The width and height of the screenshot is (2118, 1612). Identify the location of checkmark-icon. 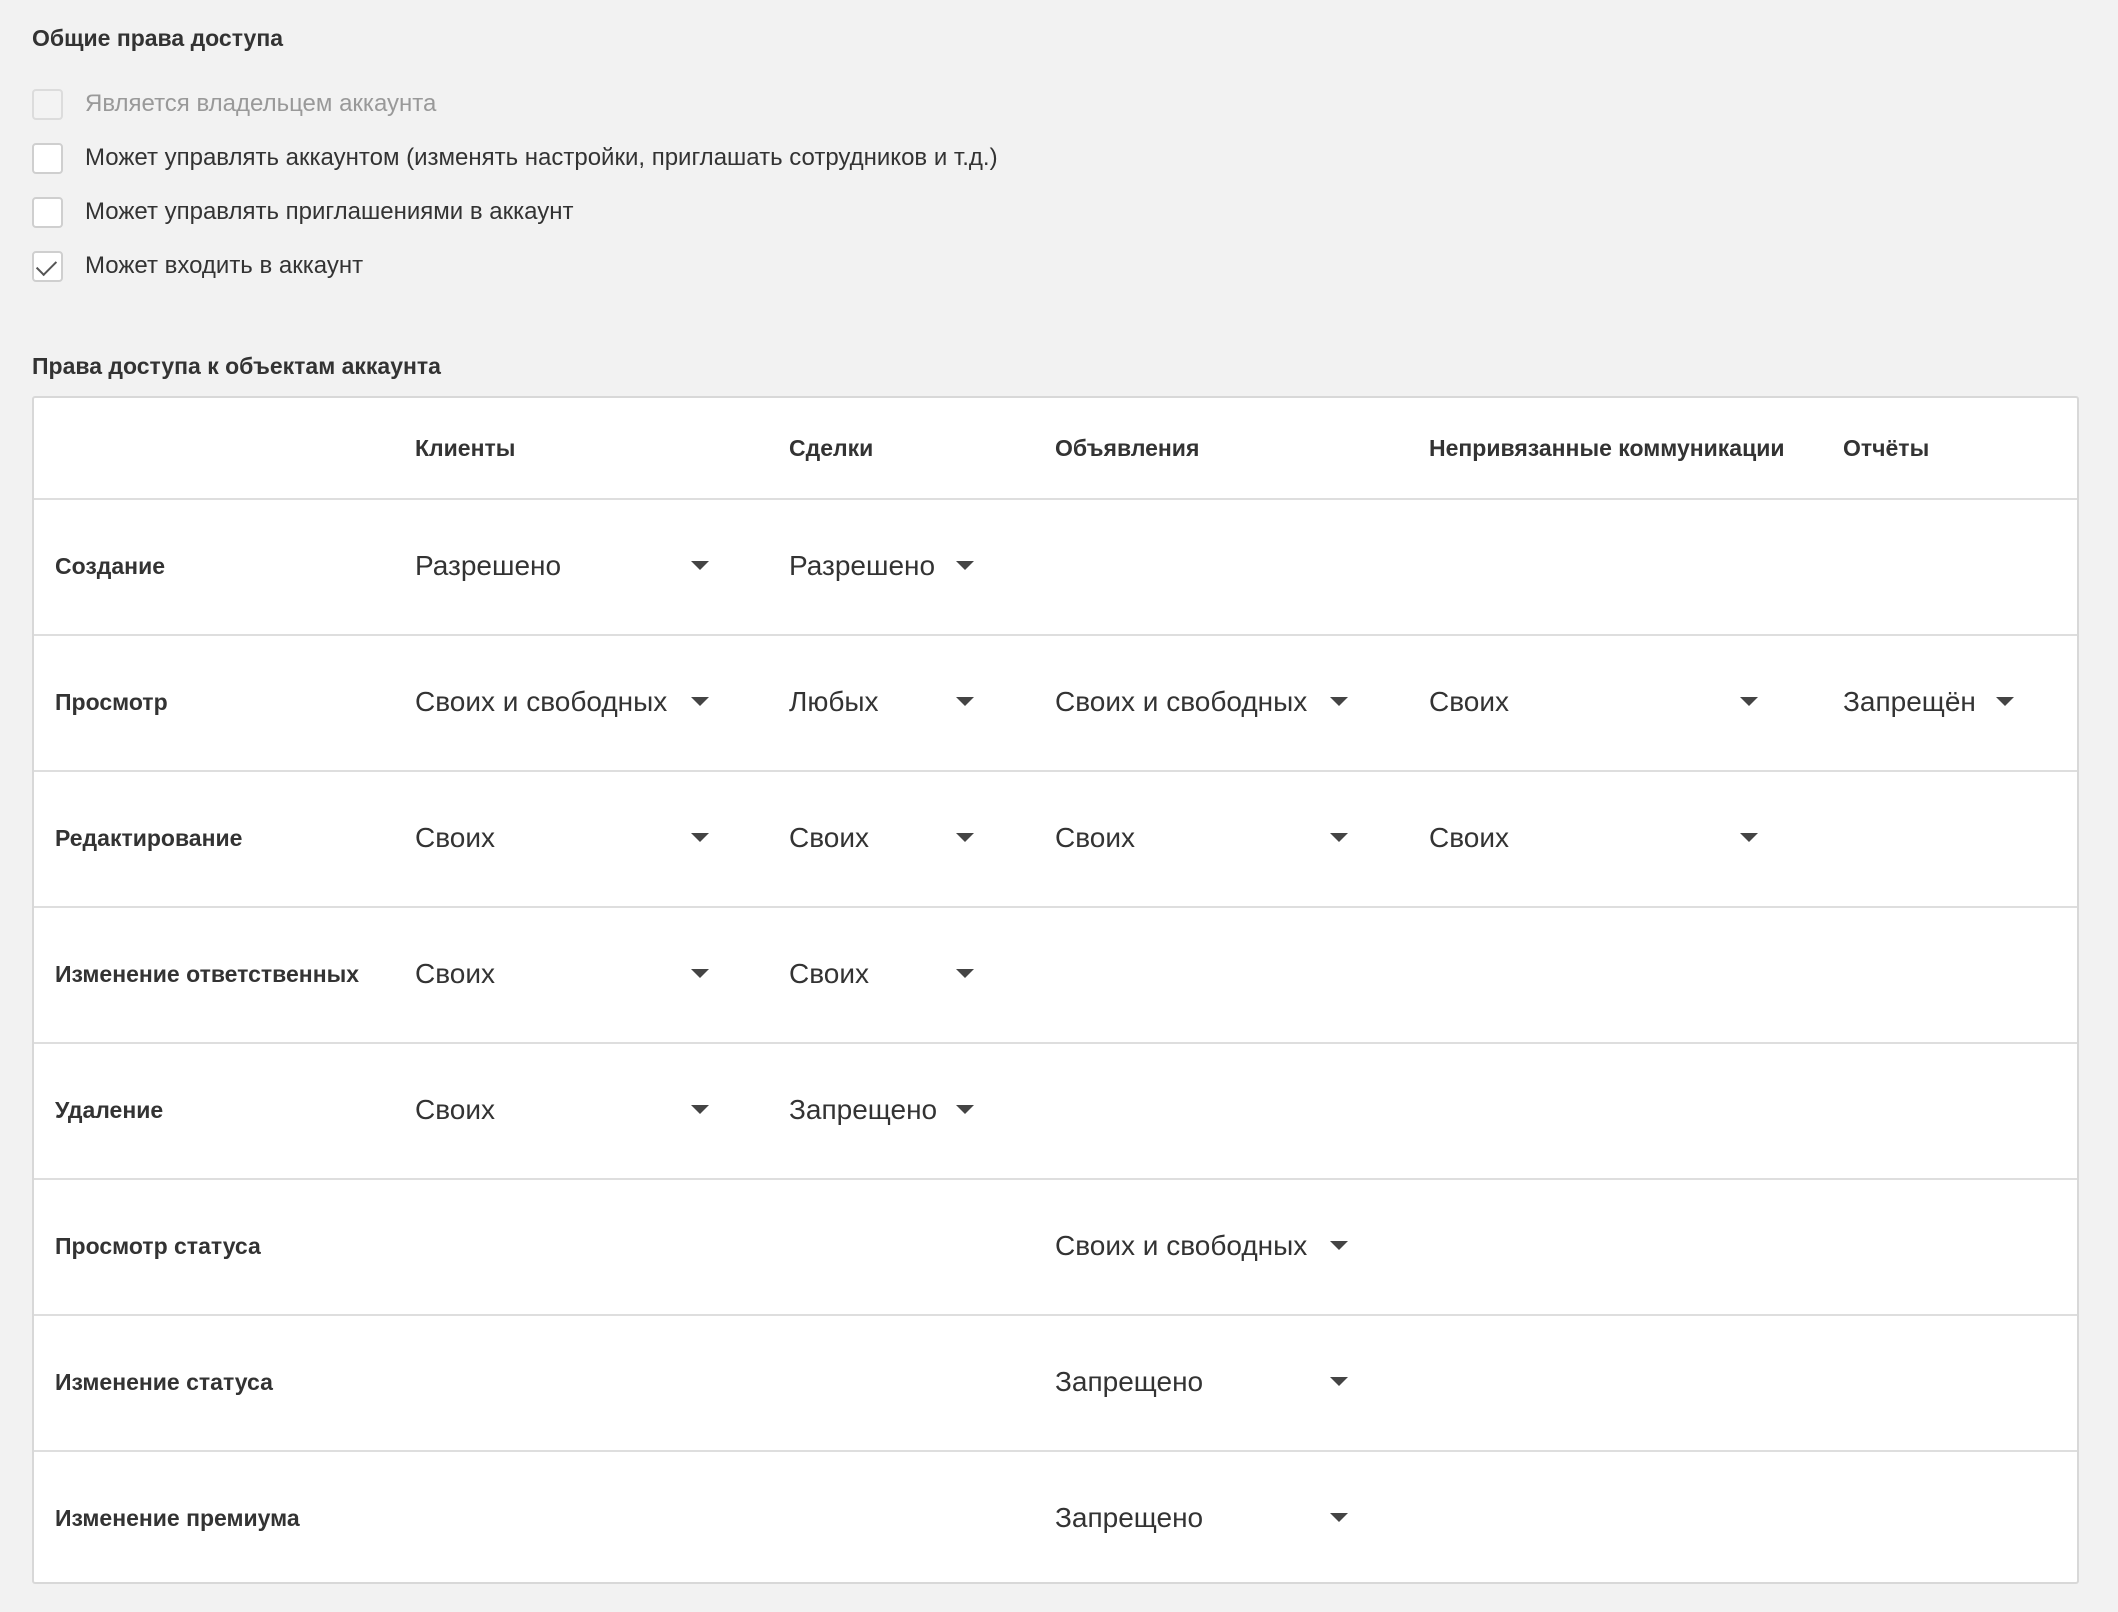
(46, 265).